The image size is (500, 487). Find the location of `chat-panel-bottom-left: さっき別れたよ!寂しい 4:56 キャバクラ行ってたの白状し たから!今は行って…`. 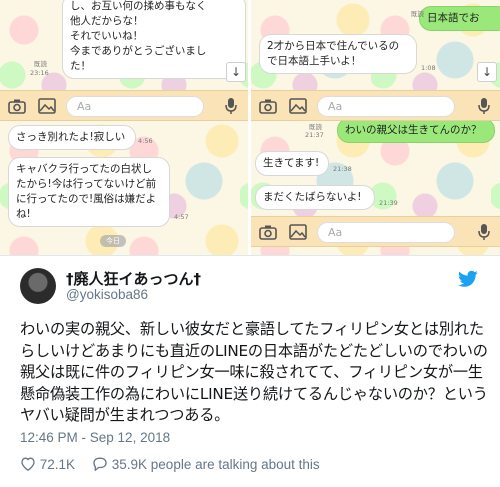

chat-panel-bottom-left: さっき別れたよ!寂しい 4:56 キャバクラ行ってたの白状し たから!今は行って… is located at coordinates (124, 188).